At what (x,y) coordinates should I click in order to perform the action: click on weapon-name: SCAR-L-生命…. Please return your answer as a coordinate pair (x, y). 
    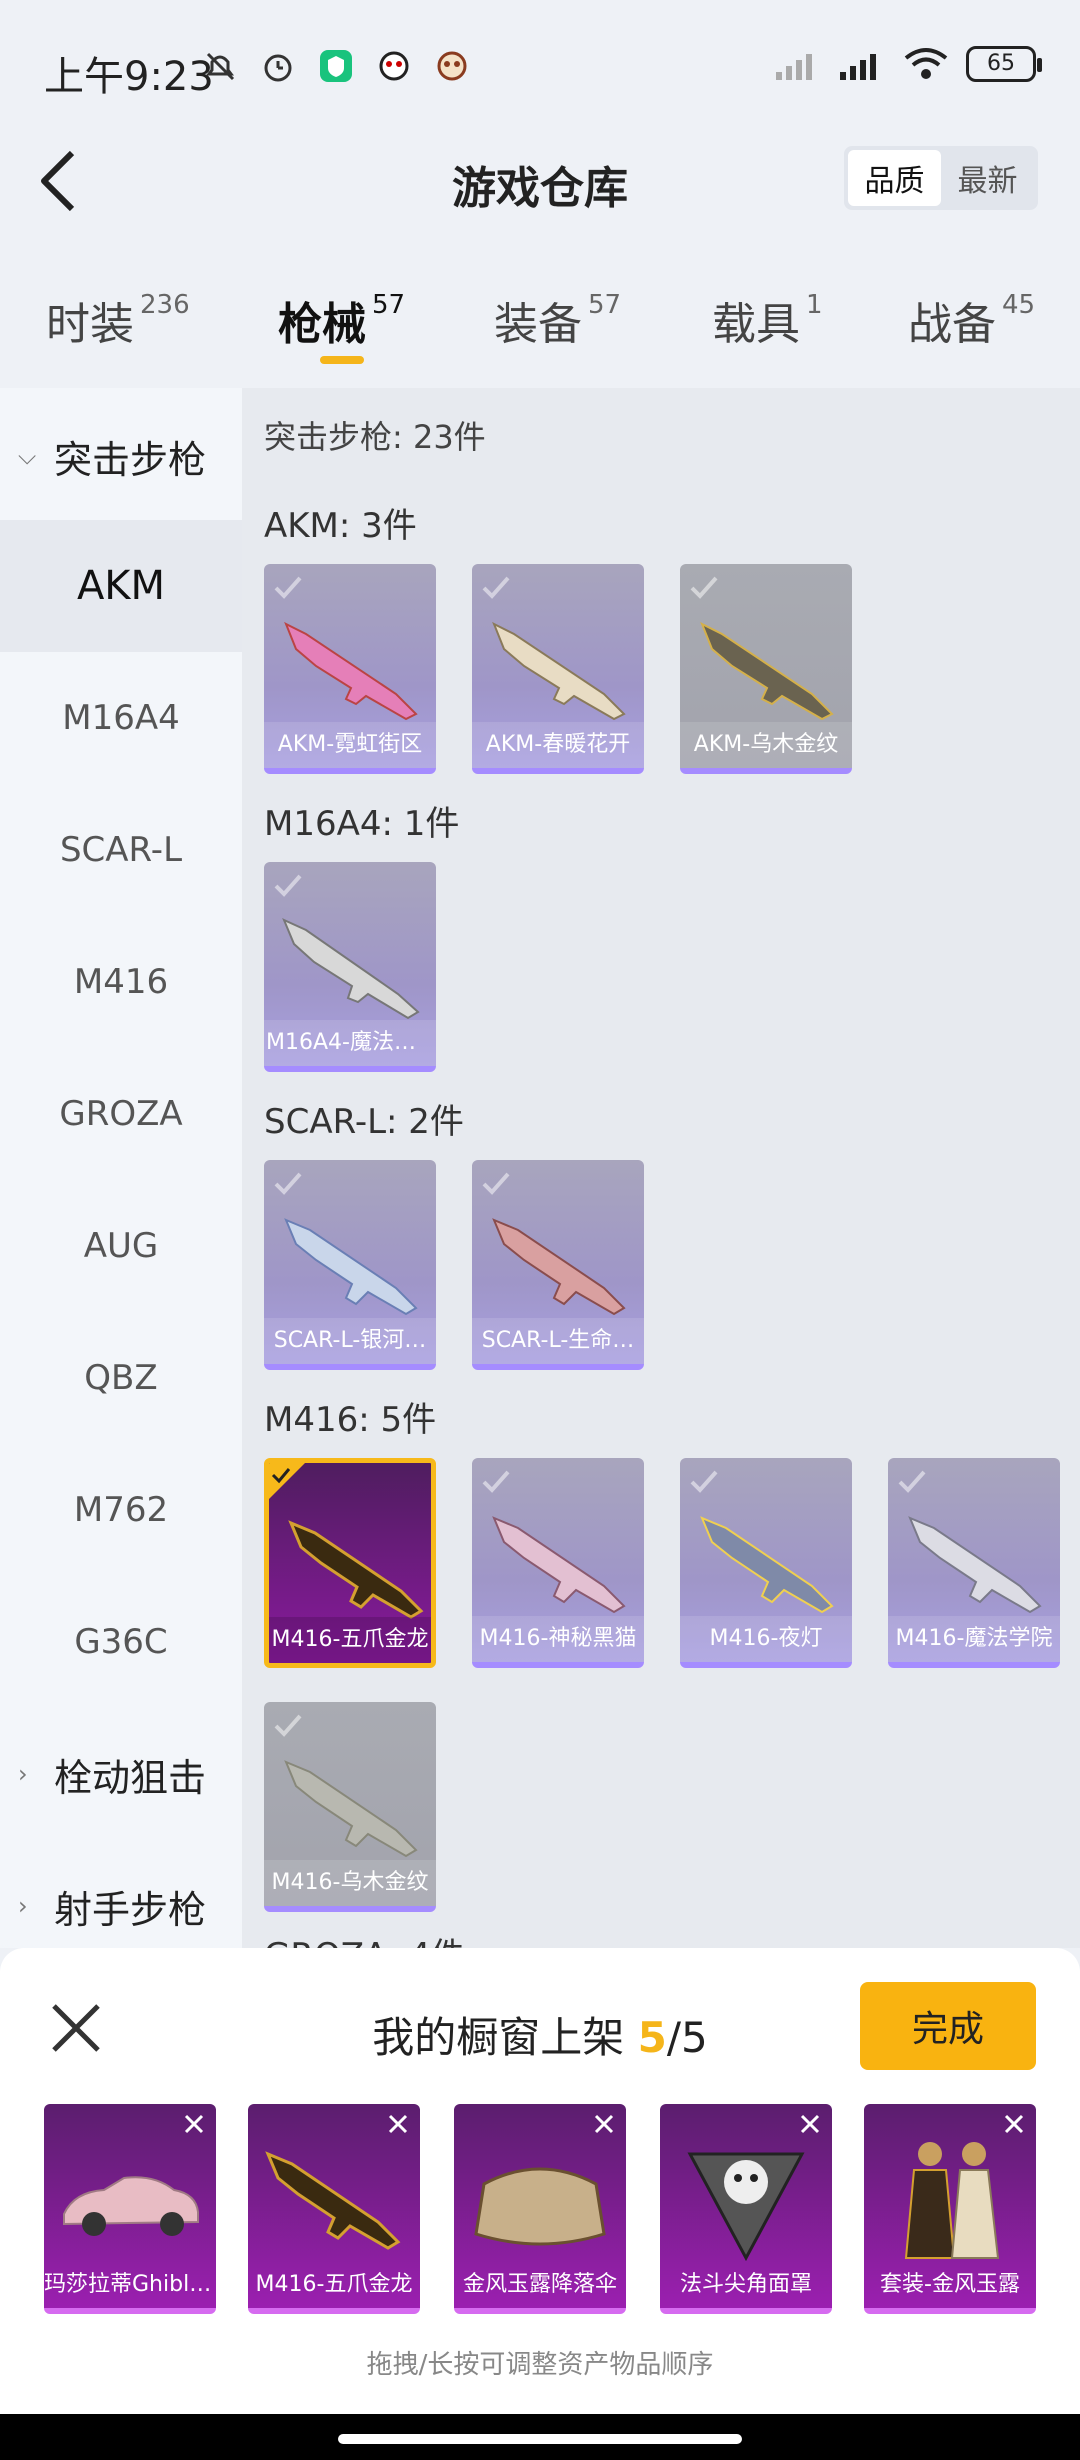
    Looking at the image, I should click on (558, 1341).